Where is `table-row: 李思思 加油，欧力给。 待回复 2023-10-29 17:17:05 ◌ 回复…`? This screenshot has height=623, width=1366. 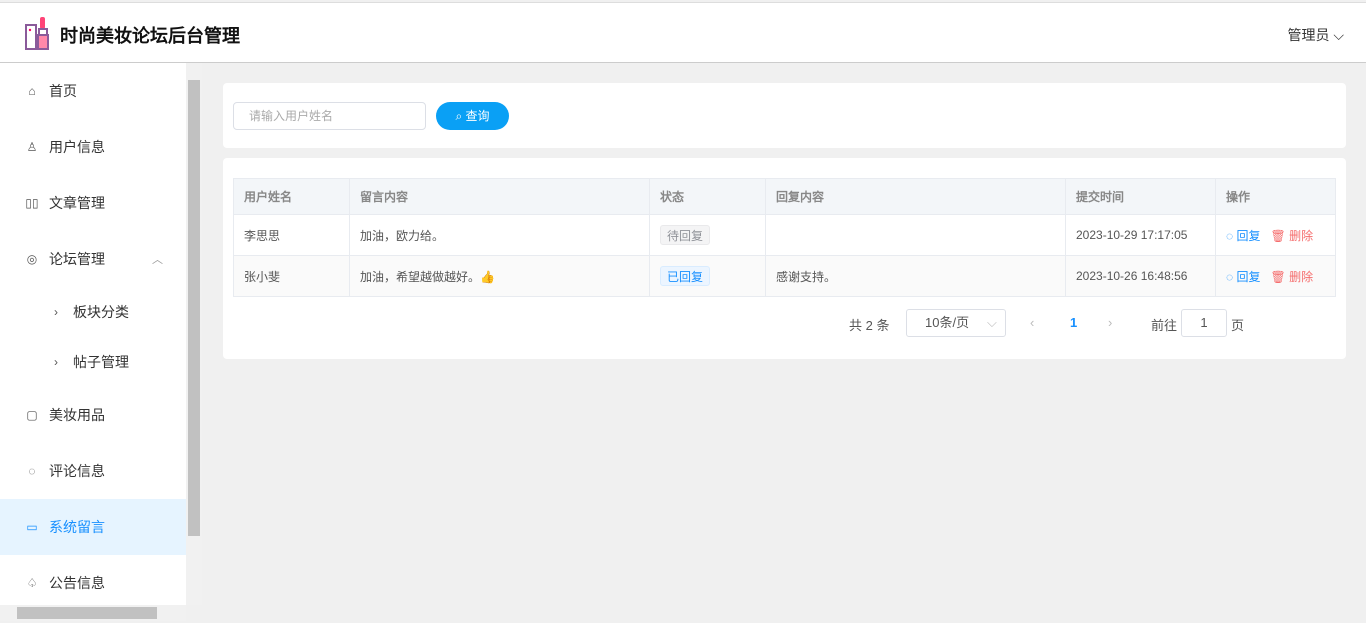 table-row: 李思思 加油，欧力给。 待回复 2023-10-29 17:17:05 ◌ 回复… is located at coordinates (784, 235).